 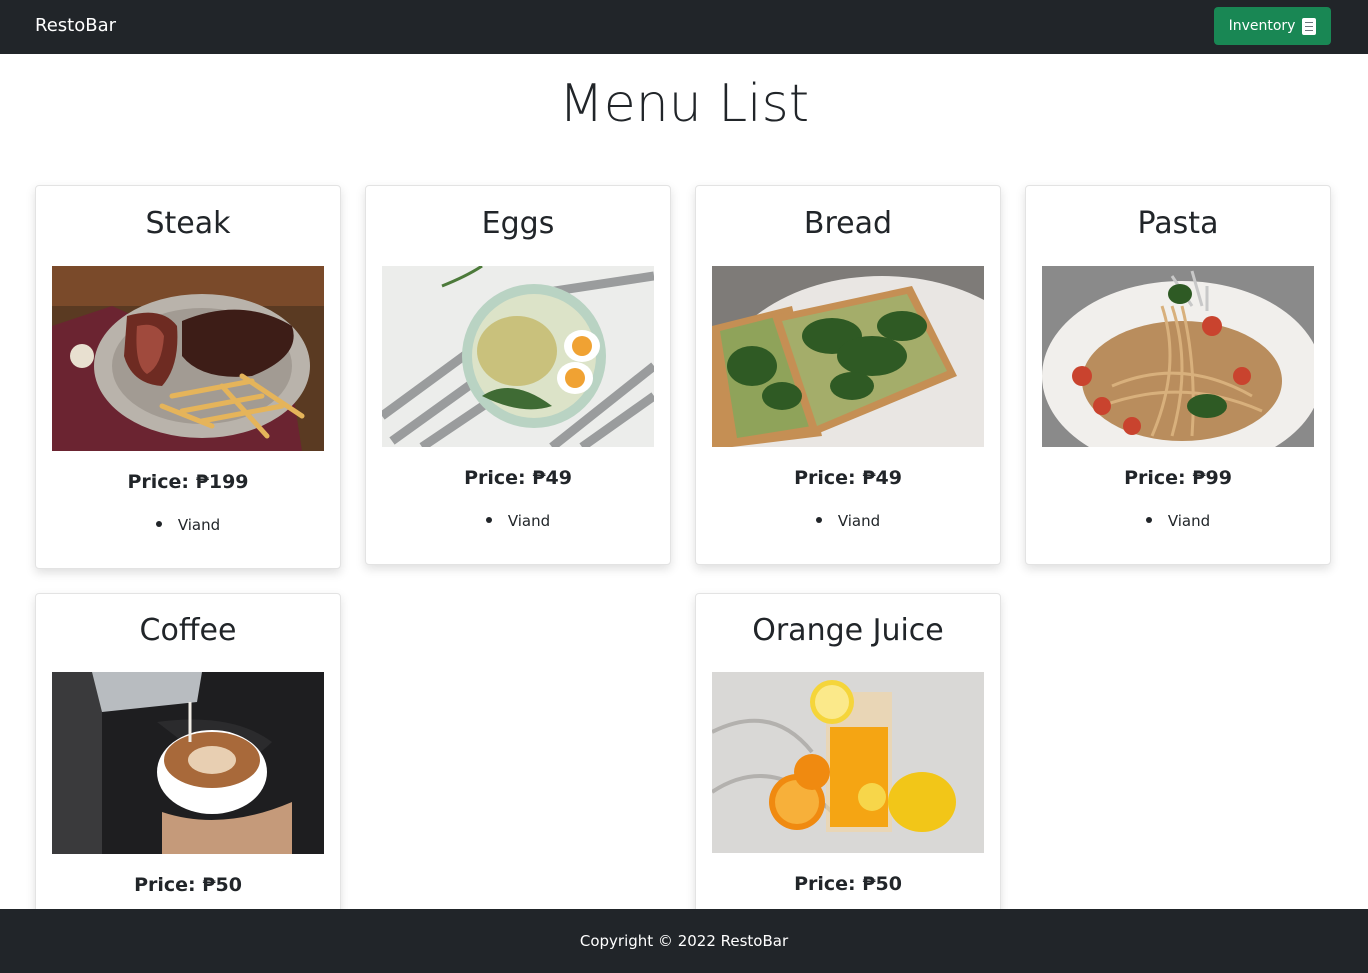 I want to click on footer: Copyright © 2022 RestoBar, so click(x=684, y=941).